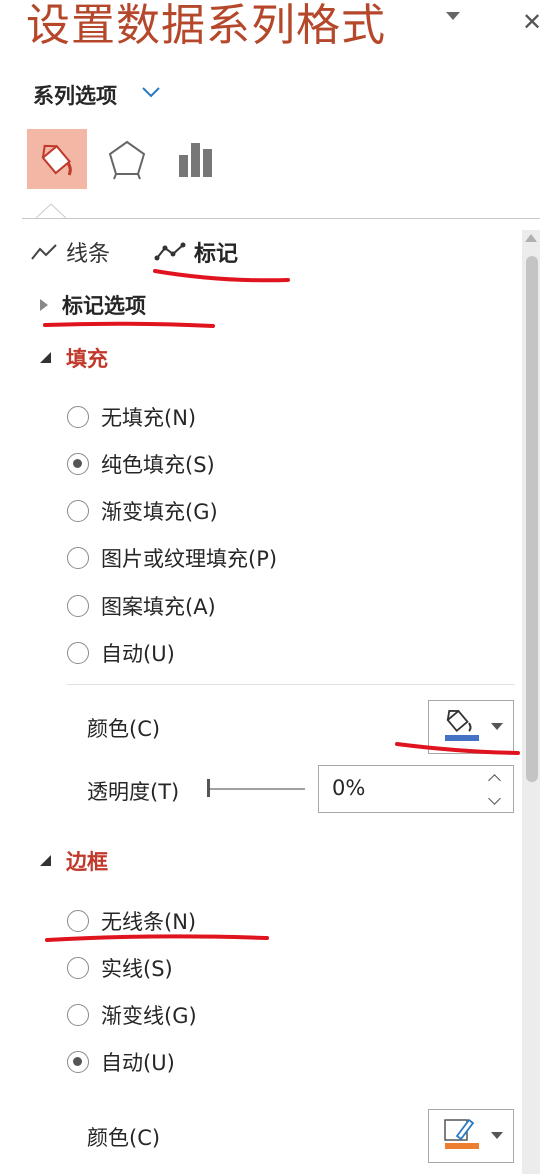 This screenshot has height=1174, width=540. I want to click on radio-label: 实线(S), so click(137, 969).